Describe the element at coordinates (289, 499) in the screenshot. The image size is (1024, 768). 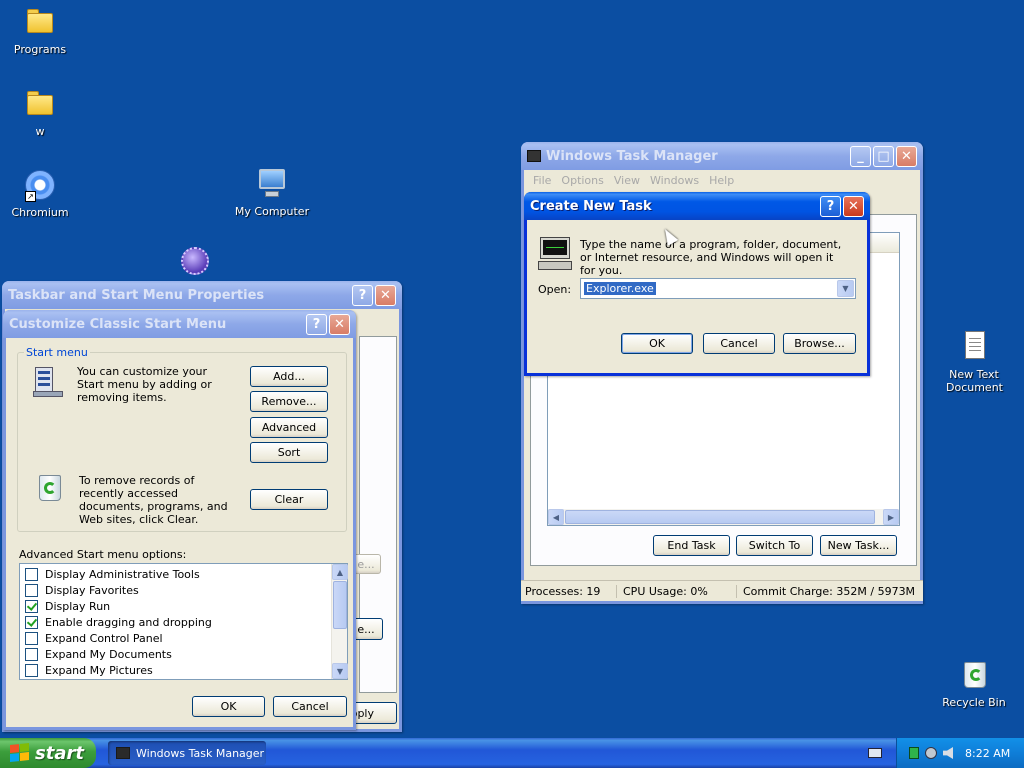
I see `clear-button: Clear` at that location.